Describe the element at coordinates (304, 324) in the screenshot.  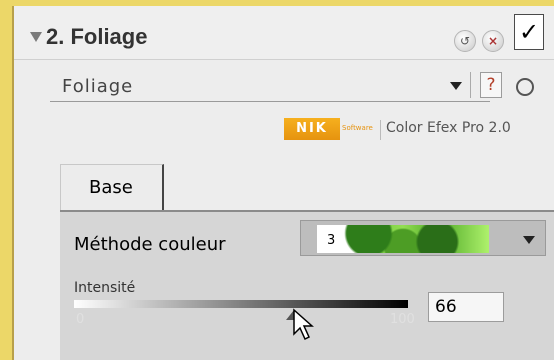
I see `mouse-cursor-icon` at that location.